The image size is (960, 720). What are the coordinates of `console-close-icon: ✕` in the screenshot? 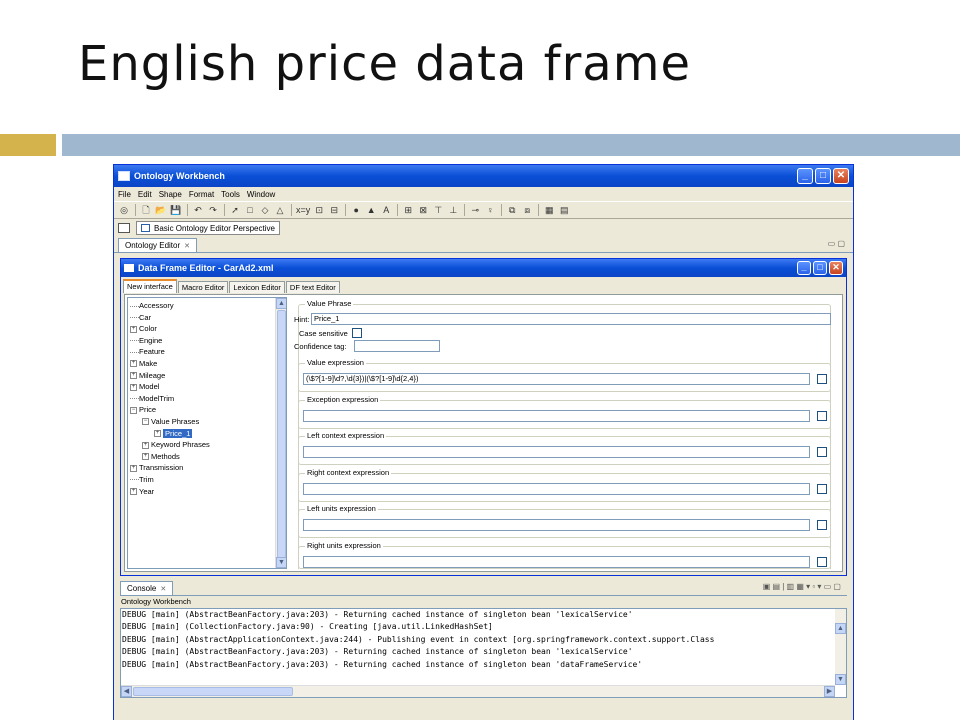 It's located at (163, 589).